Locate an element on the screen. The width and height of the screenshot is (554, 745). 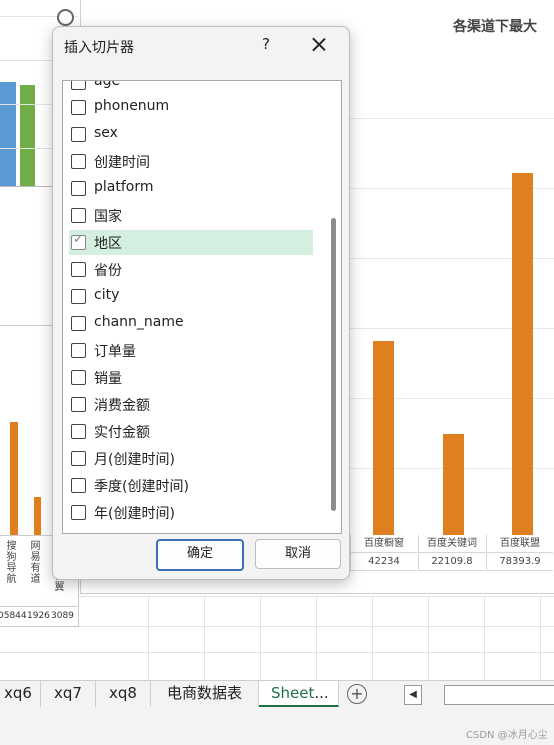
watermark: CSDN @冰月心尘 is located at coordinates (507, 735).